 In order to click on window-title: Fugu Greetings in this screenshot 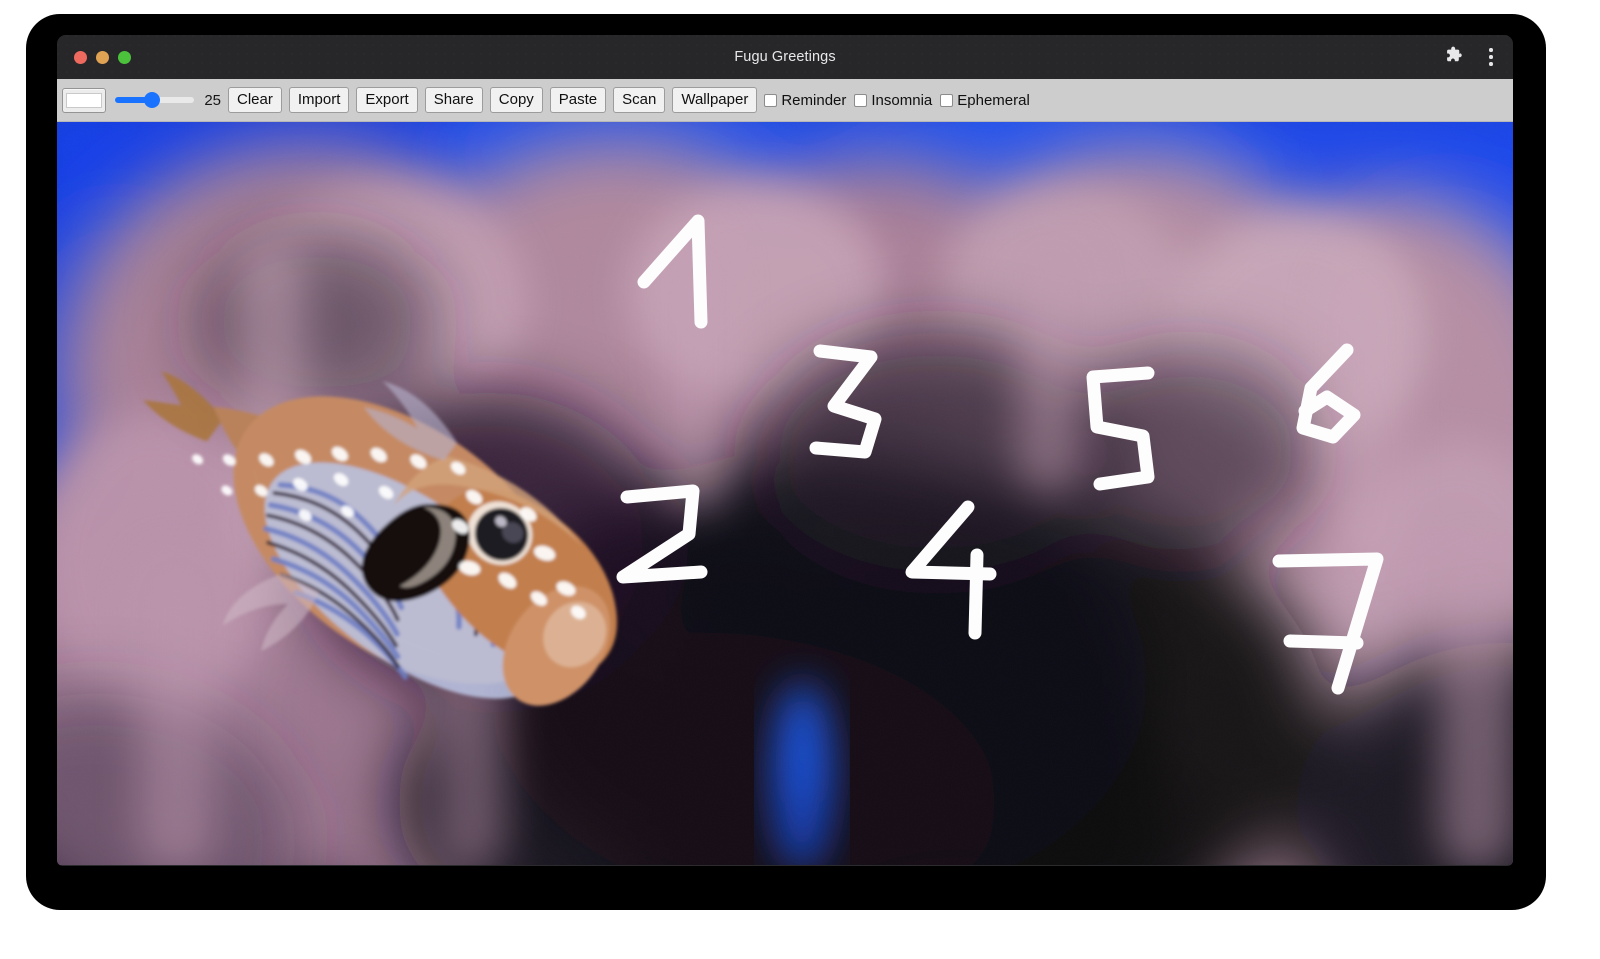, I will do `click(785, 57)`.